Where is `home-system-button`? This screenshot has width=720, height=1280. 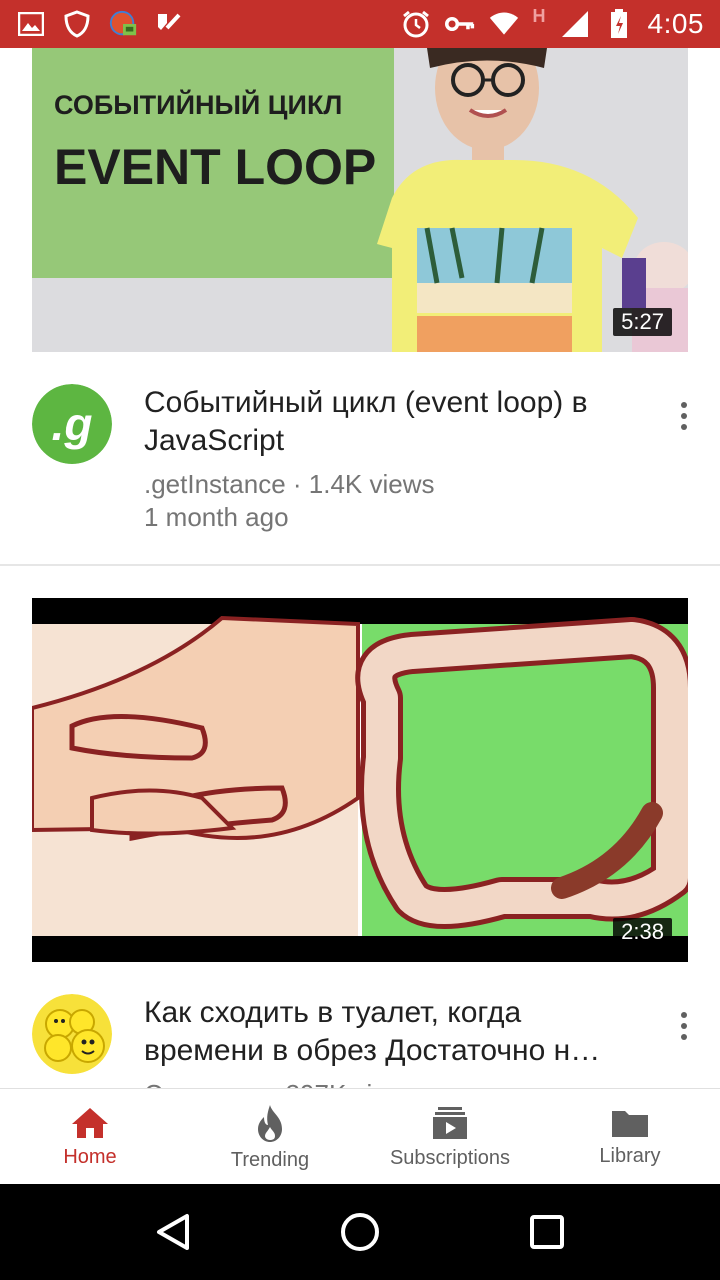
home-system-button is located at coordinates (360, 1232).